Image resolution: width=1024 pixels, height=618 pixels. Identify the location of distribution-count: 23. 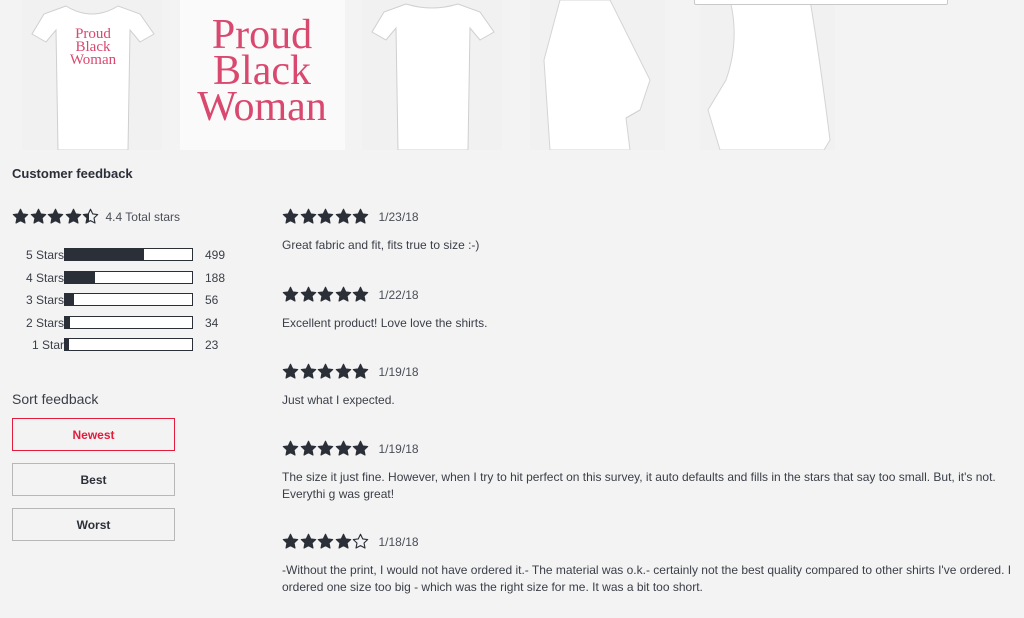
(212, 345).